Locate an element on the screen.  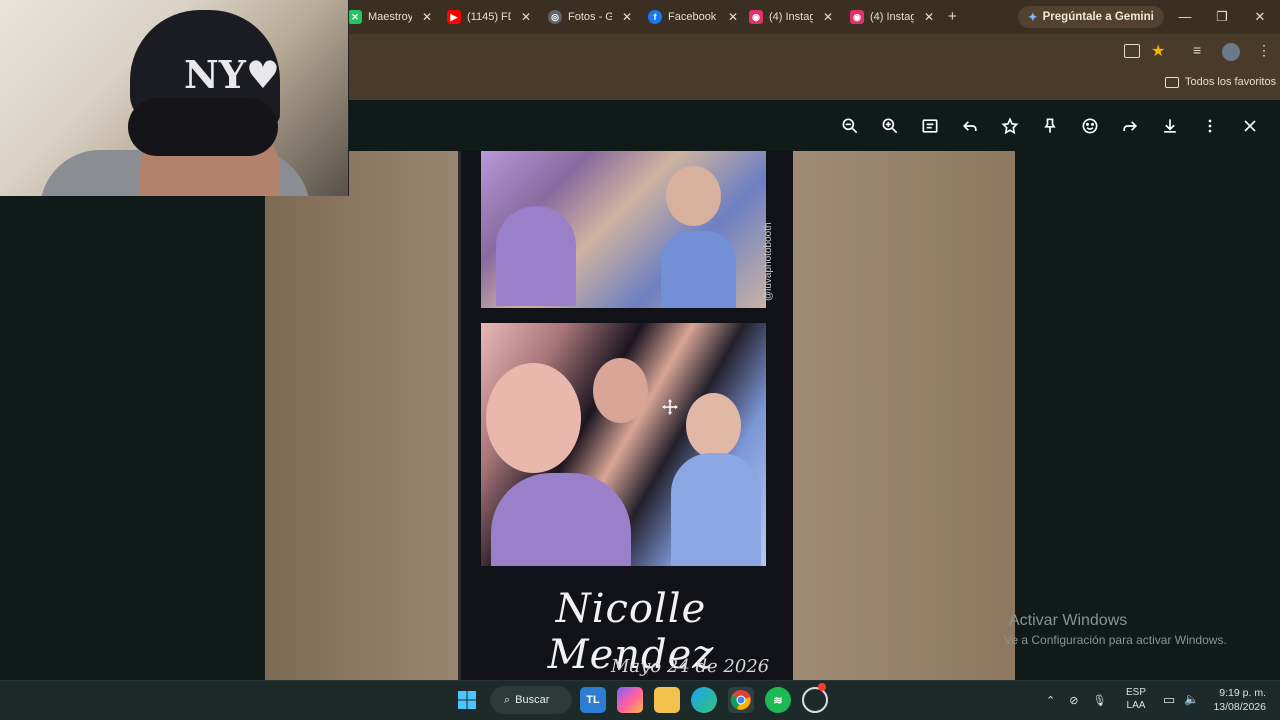
tab-instagram-1: ◉ (4) Instag ✕ is located at coordinates (791, 17).